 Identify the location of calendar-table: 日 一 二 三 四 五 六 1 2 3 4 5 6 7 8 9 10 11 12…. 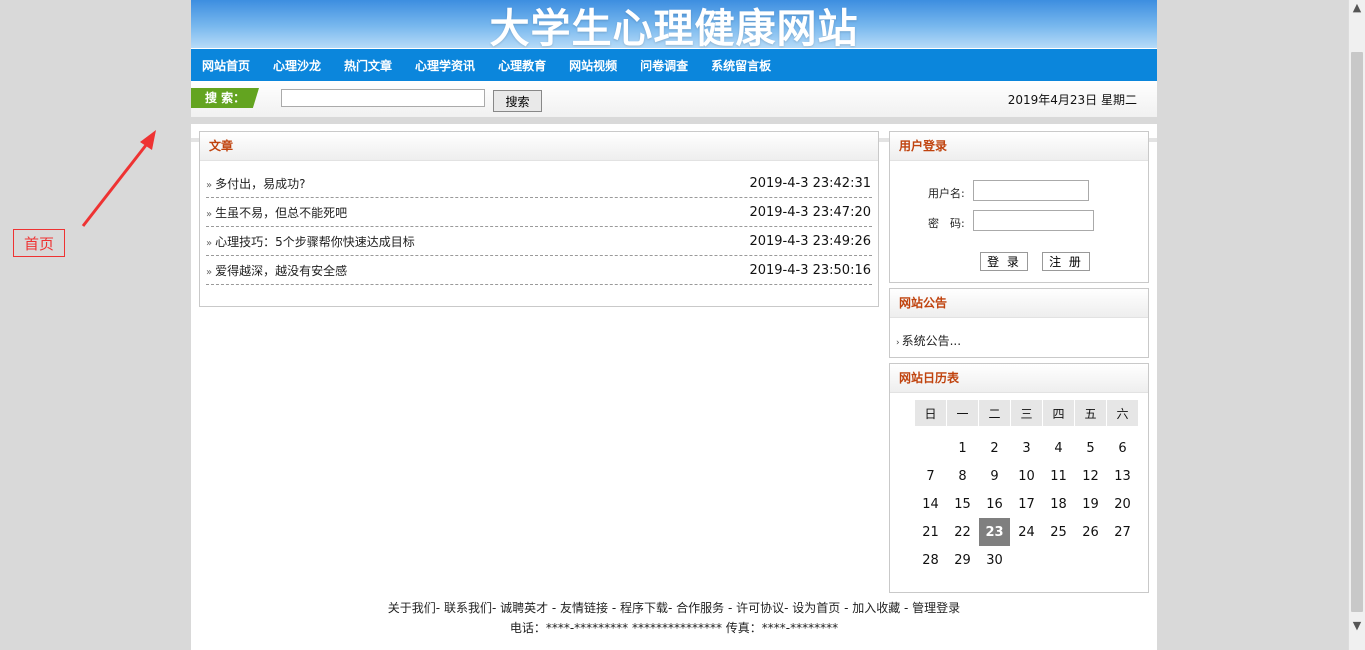
(1026, 487).